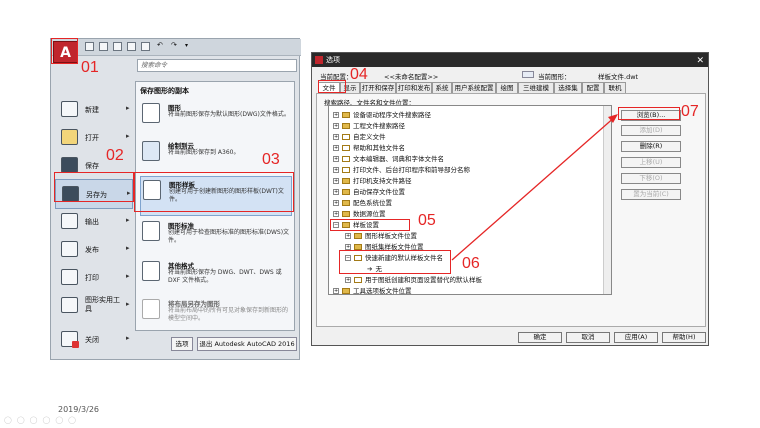  I want to click on arrow-line, so click(534, 188).